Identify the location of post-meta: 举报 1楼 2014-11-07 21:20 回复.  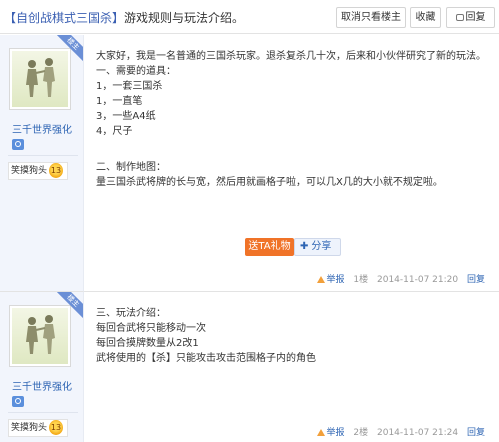
(400, 278).